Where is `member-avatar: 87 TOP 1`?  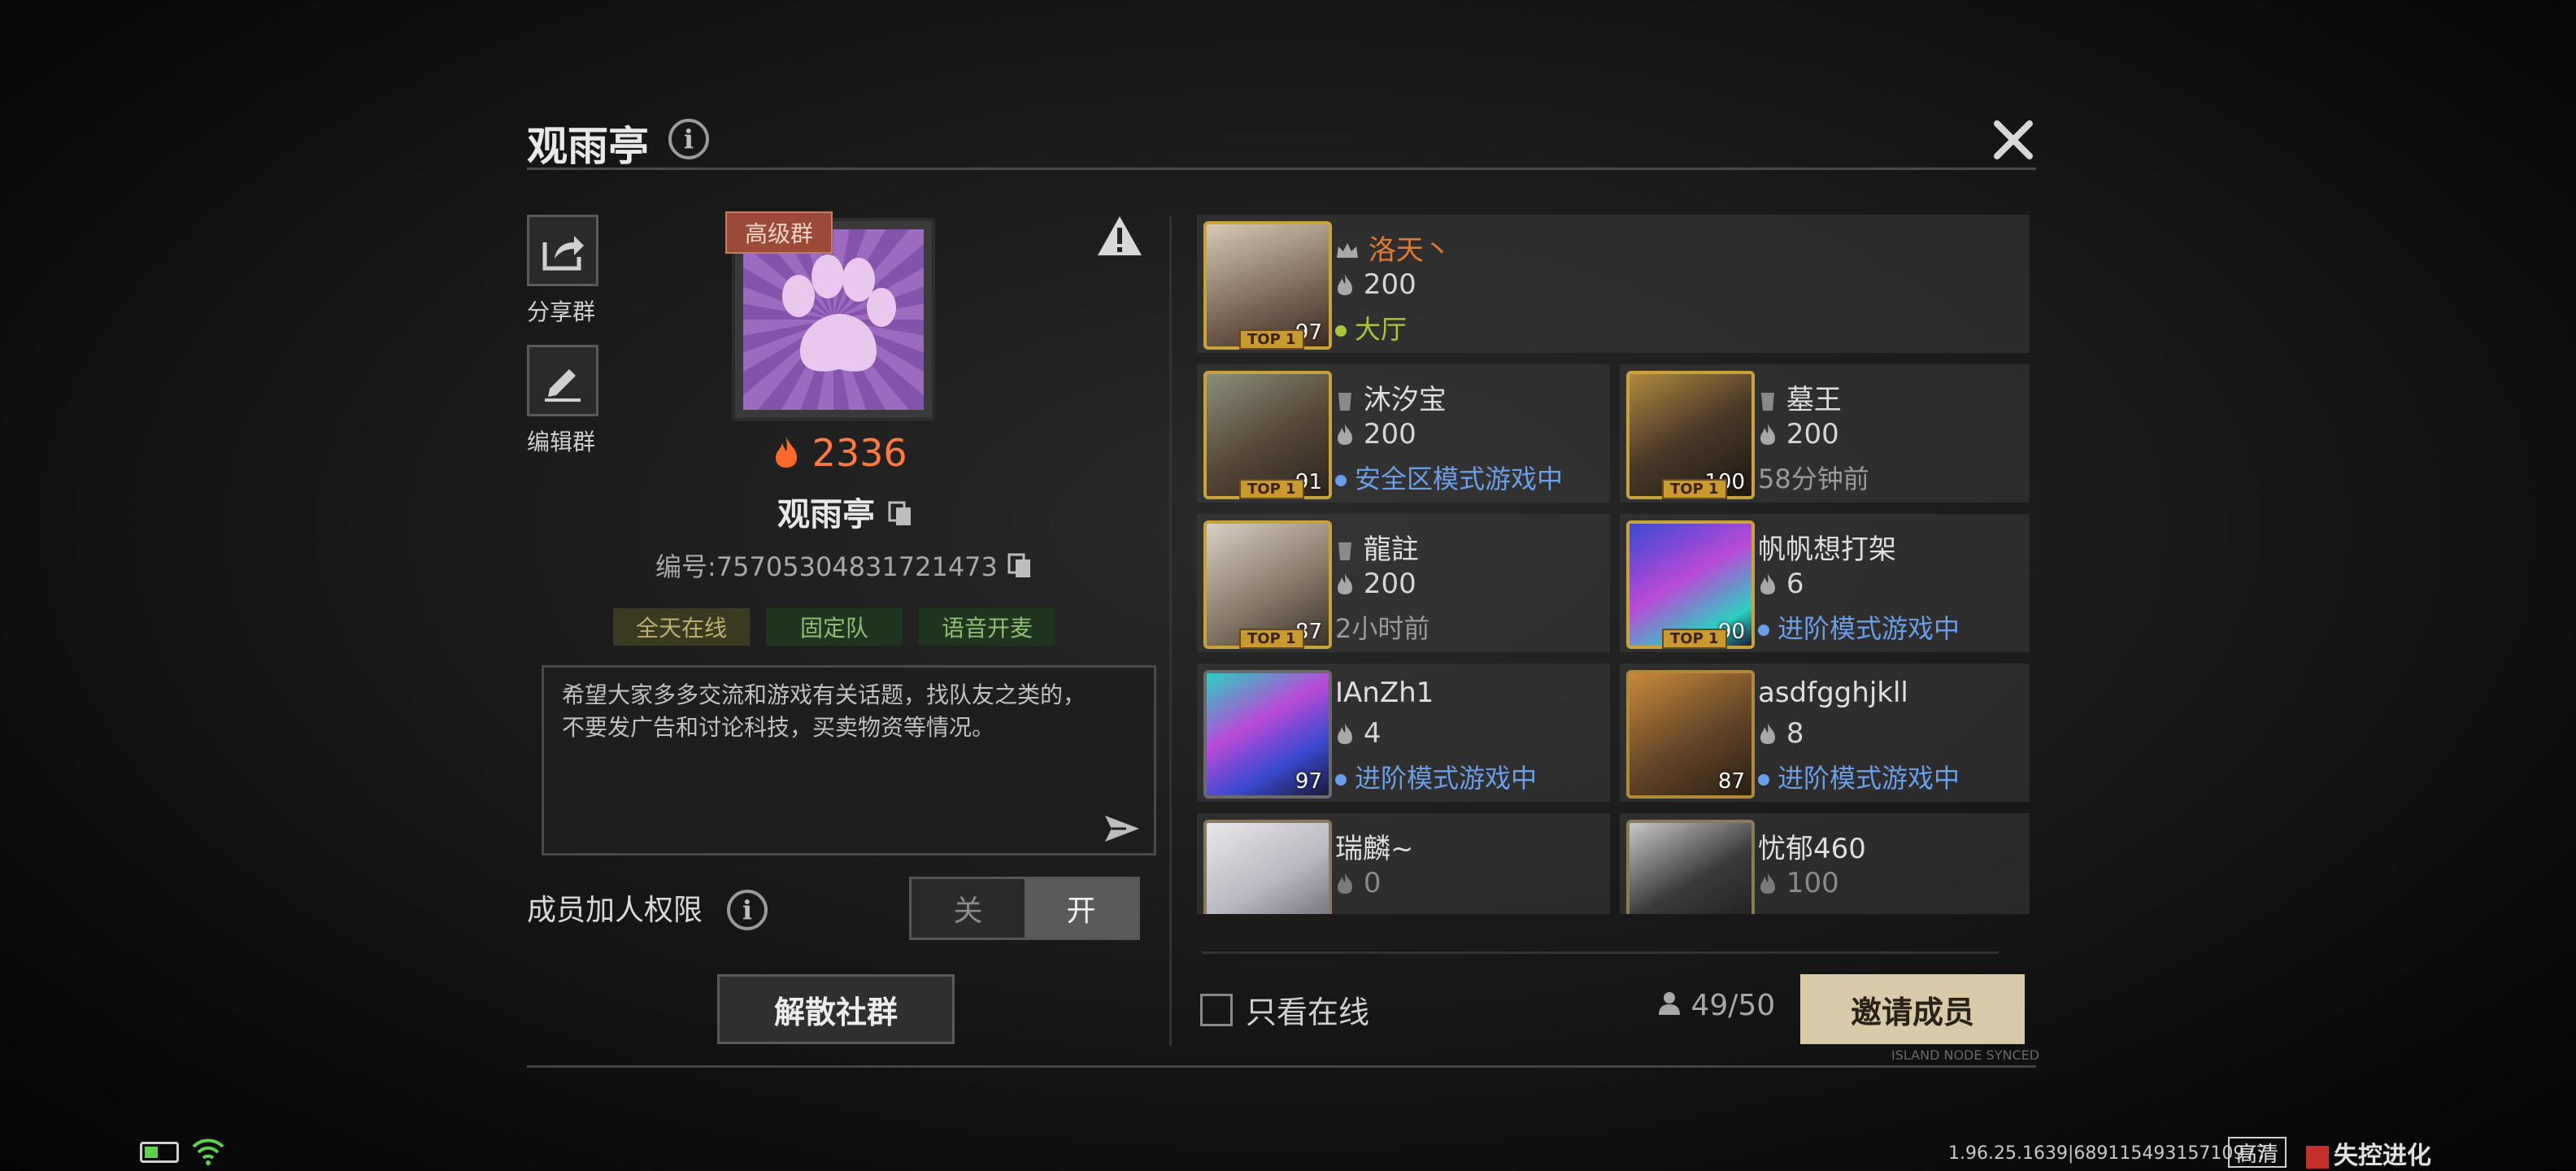
member-avatar: 87 TOP 1 is located at coordinates (1267, 584).